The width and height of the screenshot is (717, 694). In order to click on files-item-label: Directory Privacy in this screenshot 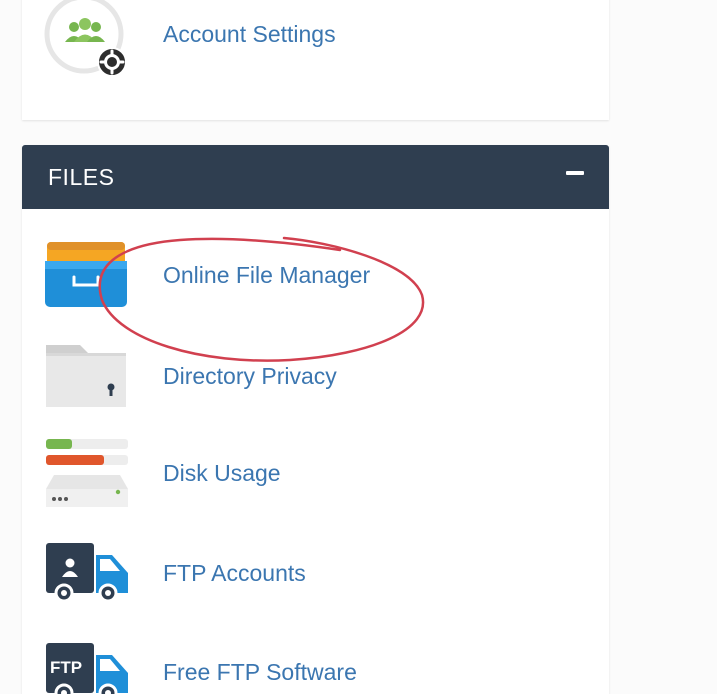, I will do `click(250, 376)`.